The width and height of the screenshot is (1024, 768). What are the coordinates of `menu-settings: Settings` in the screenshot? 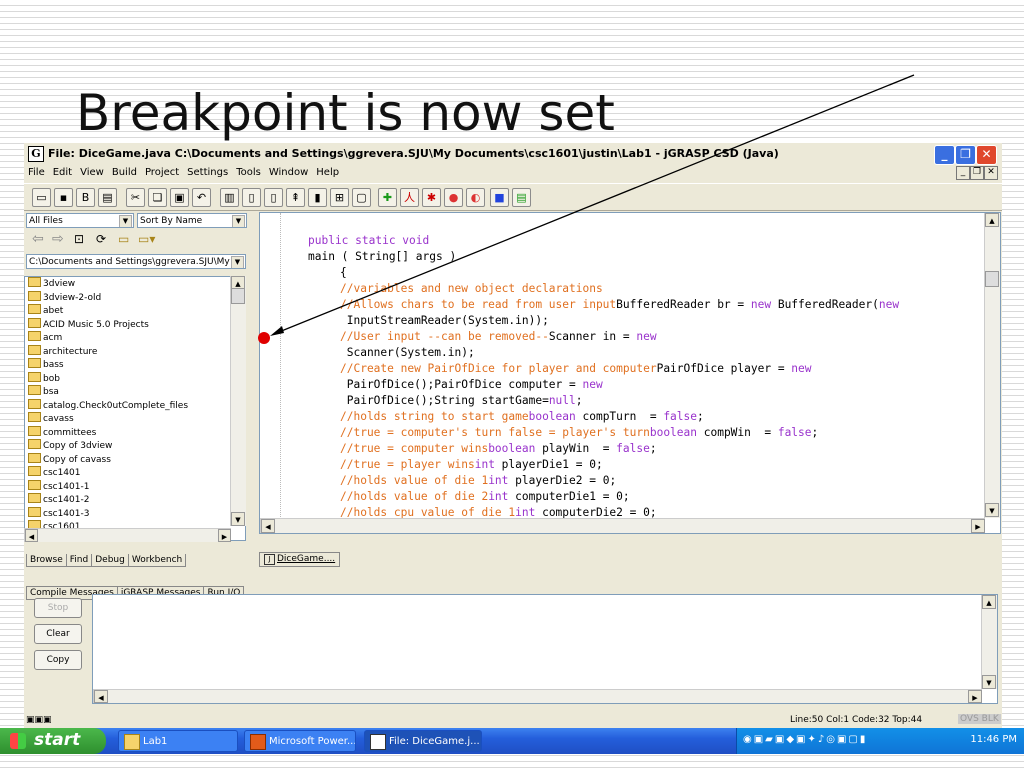 It's located at (207, 171).